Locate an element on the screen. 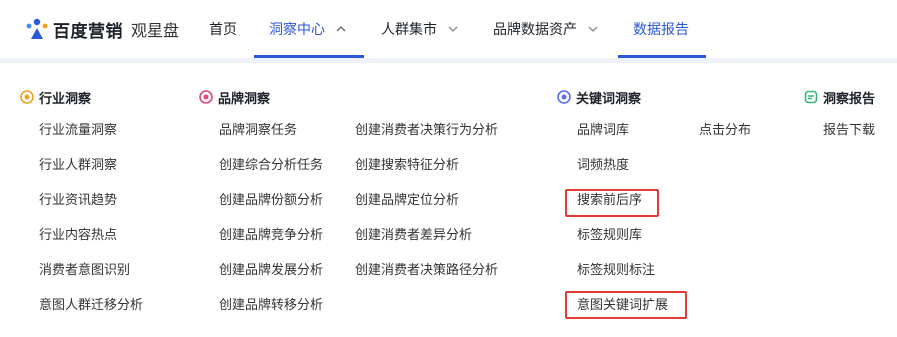 This screenshot has height=337, width=897. menu-item-create-brand-positioning-analysis: 创建品牌定位分析 is located at coordinates (407, 201).